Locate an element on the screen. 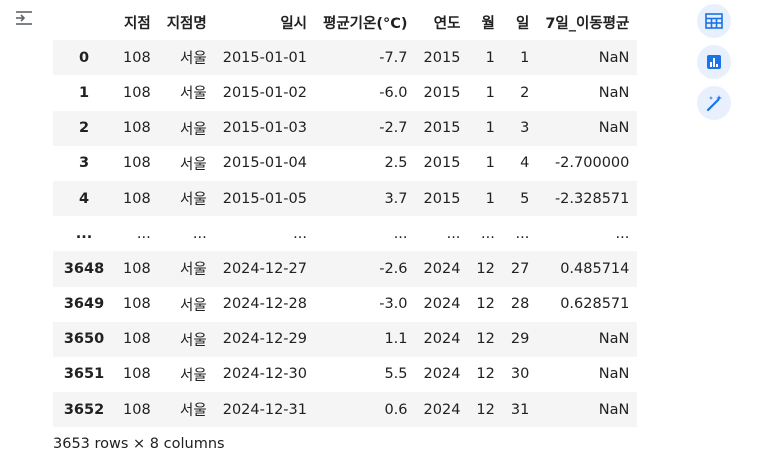  collapse-icon is located at coordinates (24, 18).